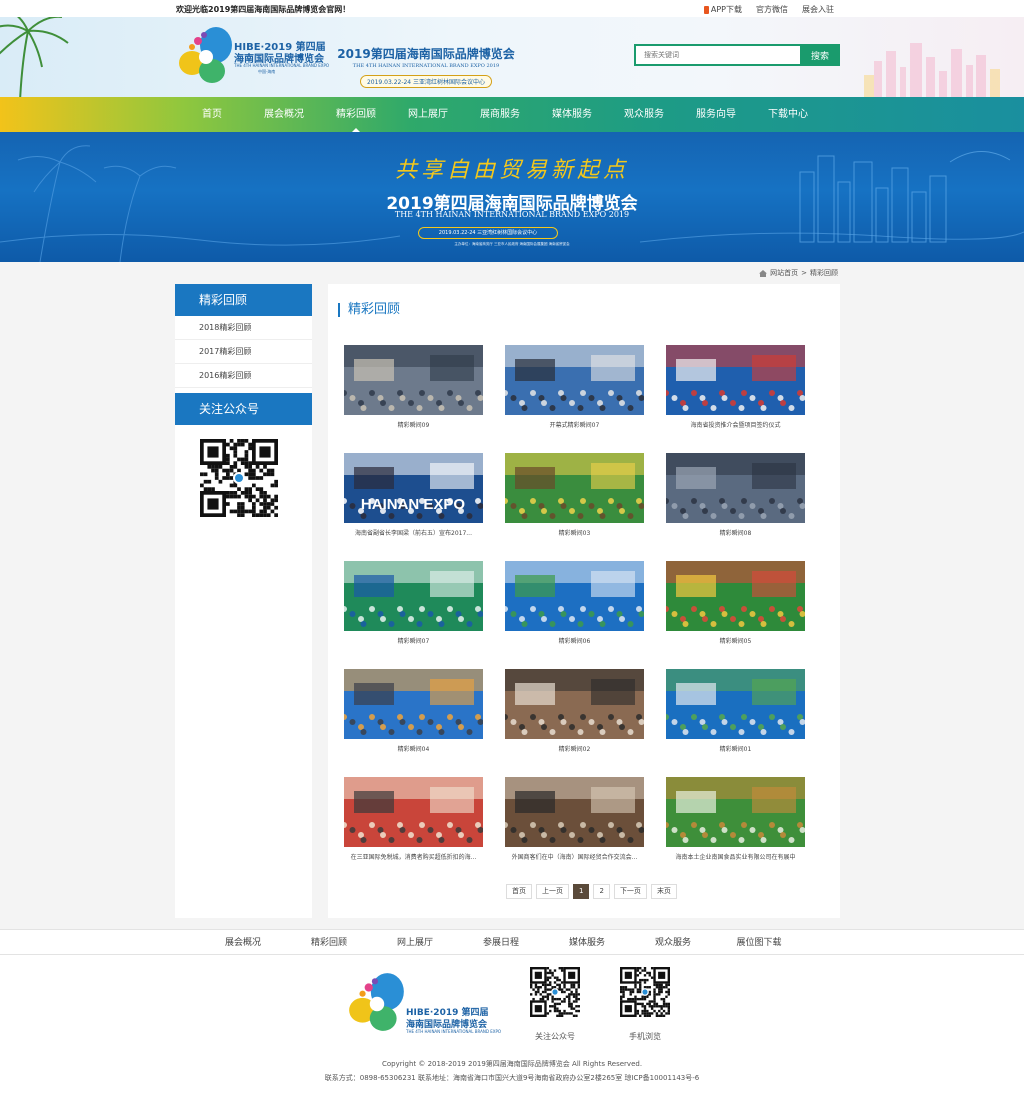 This screenshot has width=1024, height=1096. What do you see at coordinates (574, 532) in the screenshot?
I see `gallery-caption: 精彩瞬间03` at bounding box center [574, 532].